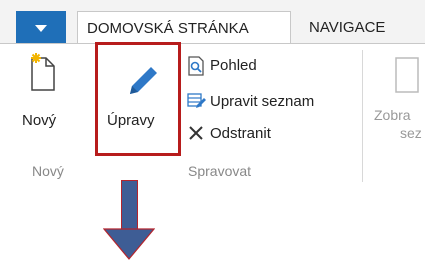 The height and width of the screenshot is (260, 425). Describe the element at coordinates (360, 27) in the screenshot. I see `tab-navigation: NAVIGACE` at that location.